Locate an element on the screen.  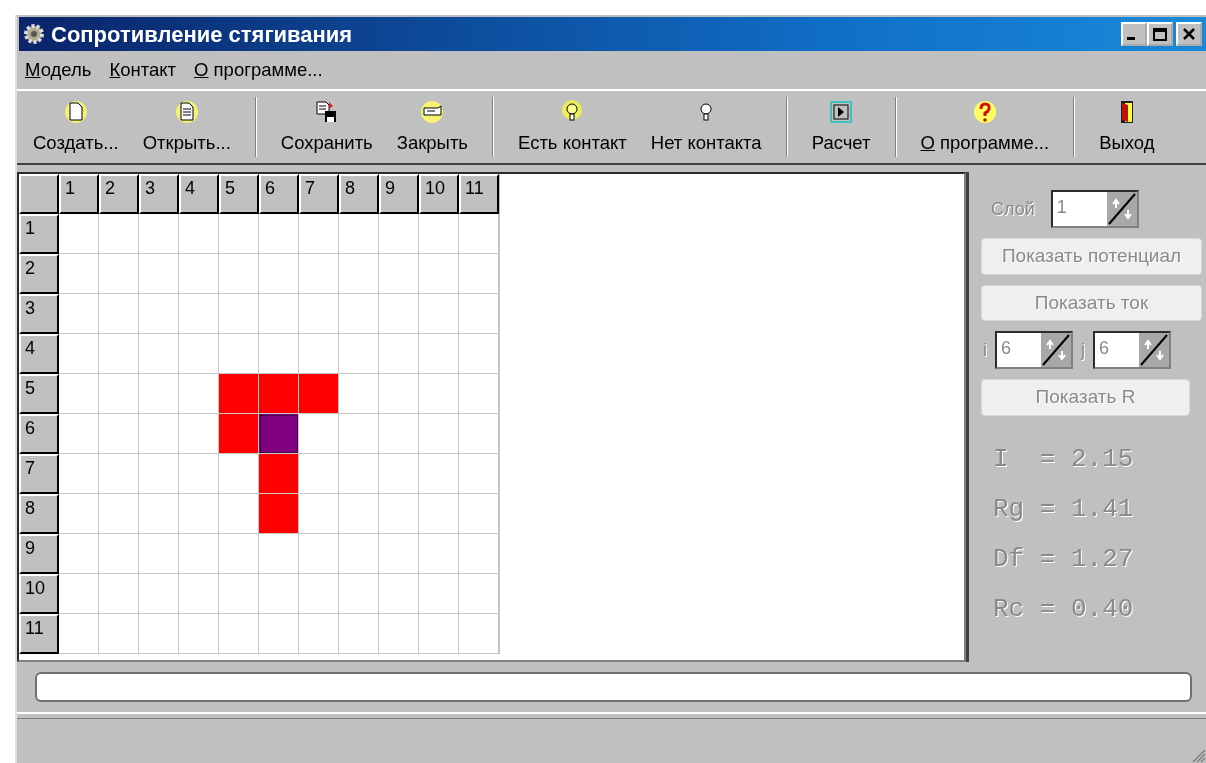
toolbar-button: Сохранить is located at coordinates (326, 127).